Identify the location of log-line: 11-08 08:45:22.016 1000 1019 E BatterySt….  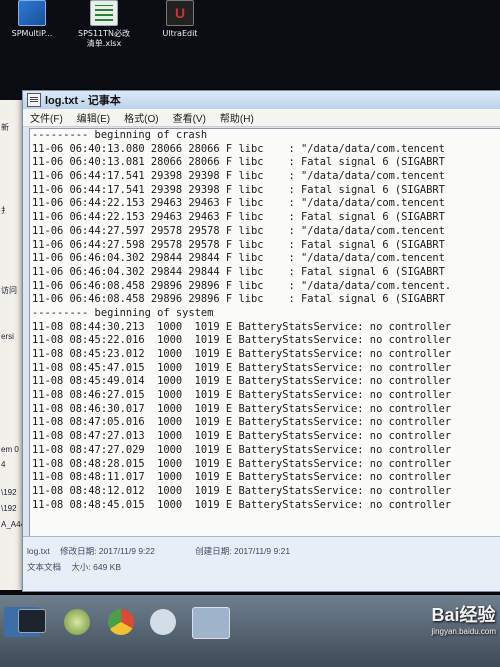
(242, 340).